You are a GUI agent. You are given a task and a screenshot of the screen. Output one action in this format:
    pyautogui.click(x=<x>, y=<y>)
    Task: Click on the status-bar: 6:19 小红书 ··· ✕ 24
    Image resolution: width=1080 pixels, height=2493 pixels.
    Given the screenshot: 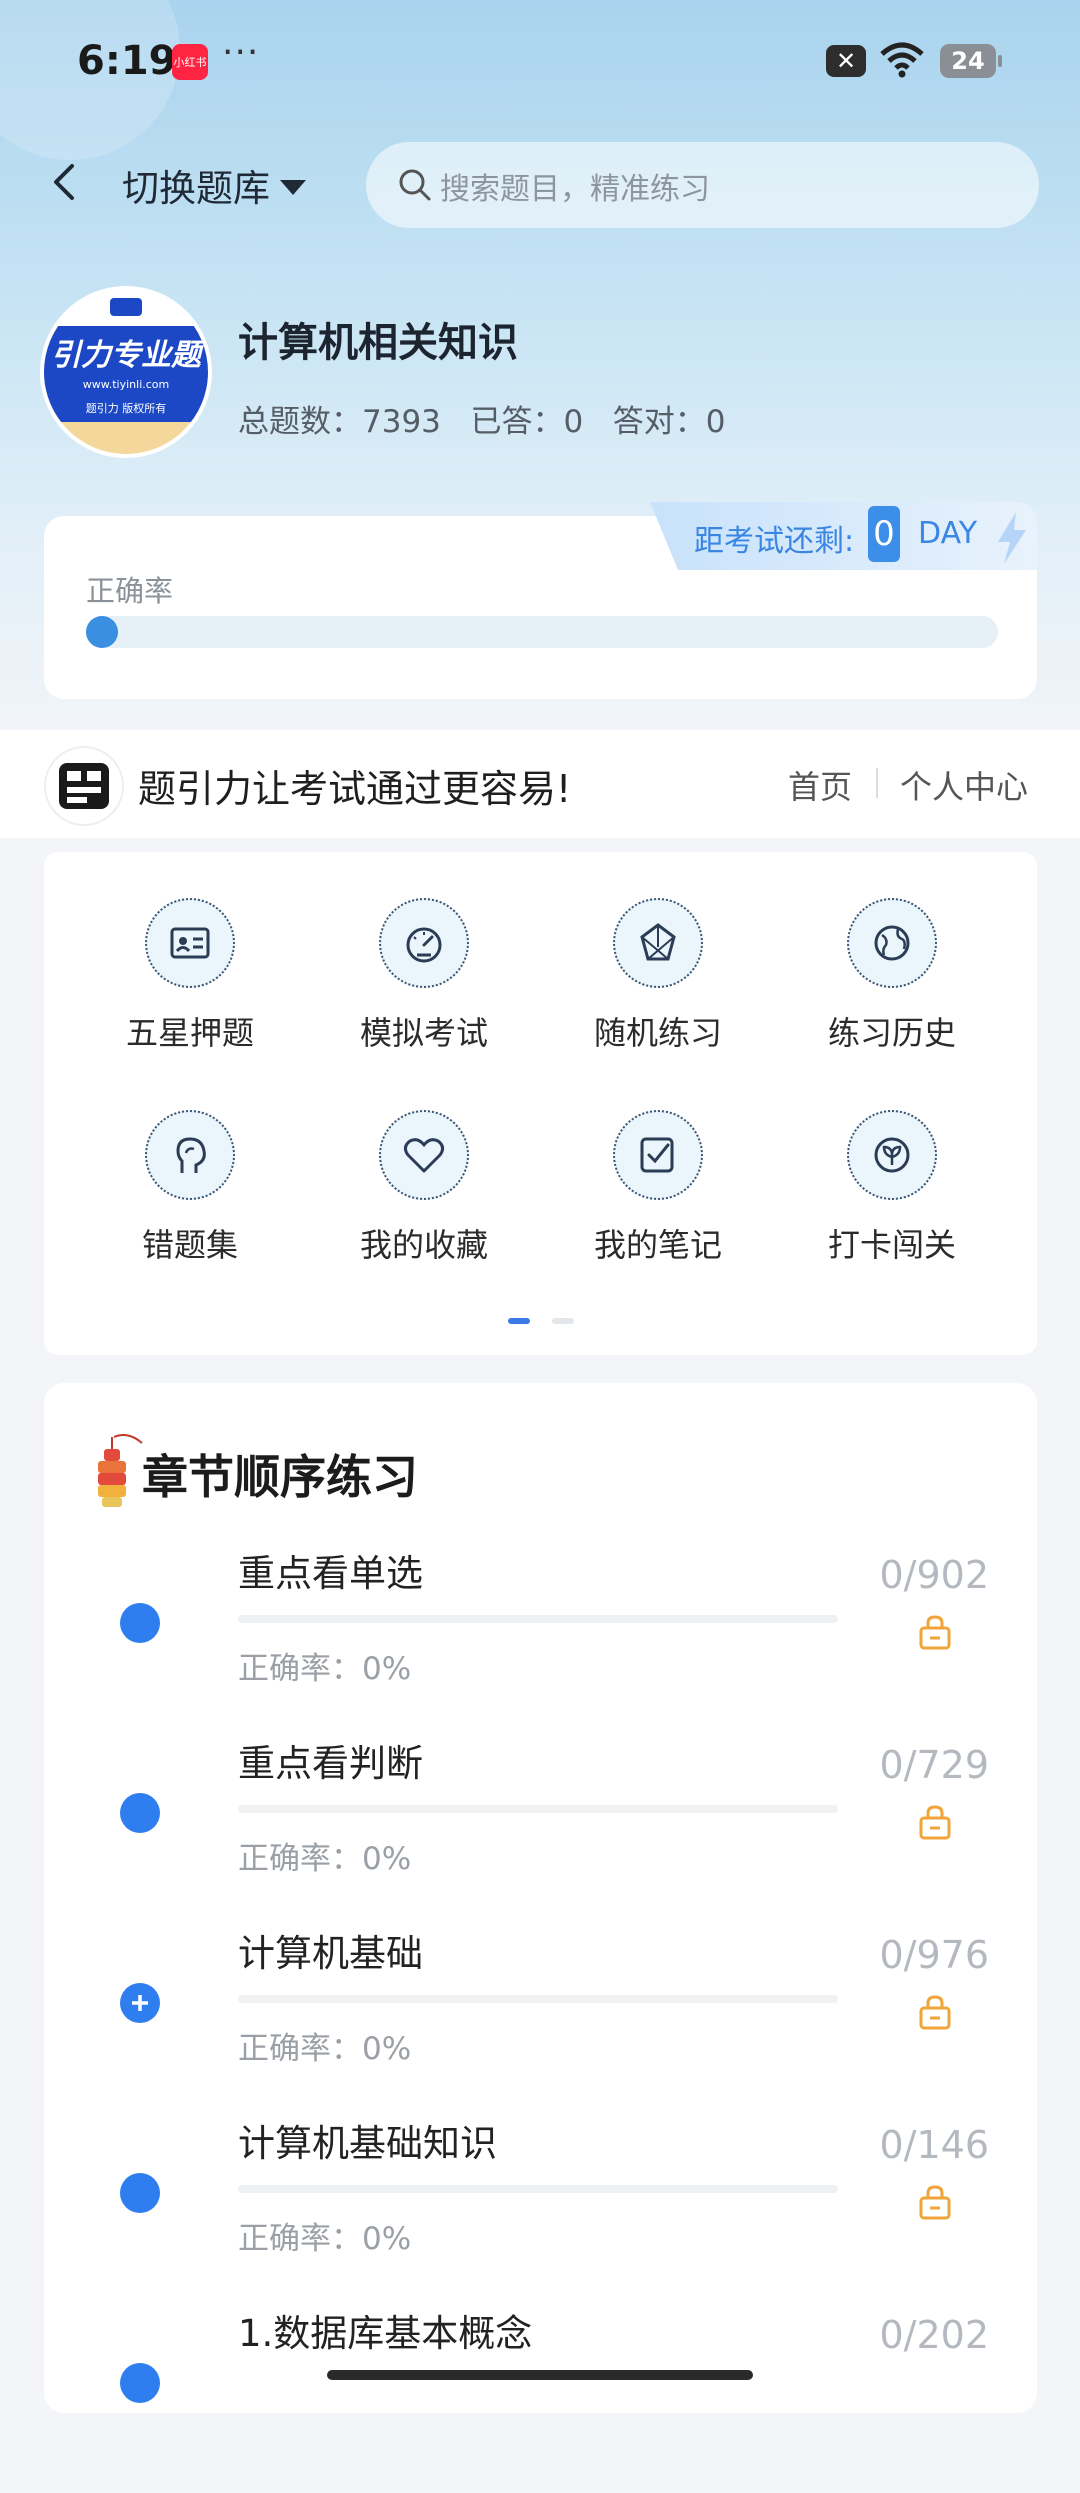 What is the action you would take?
    pyautogui.click(x=540, y=60)
    